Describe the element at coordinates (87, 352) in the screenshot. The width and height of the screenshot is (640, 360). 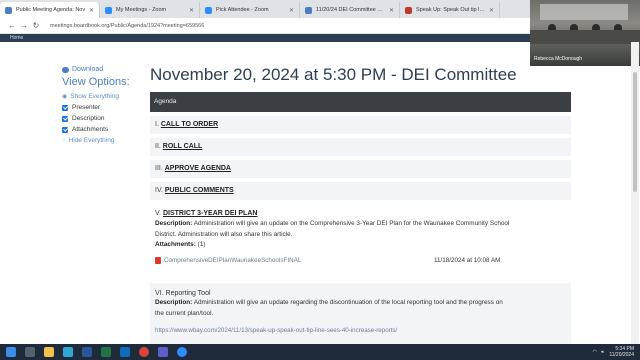
I see `word-icon` at that location.